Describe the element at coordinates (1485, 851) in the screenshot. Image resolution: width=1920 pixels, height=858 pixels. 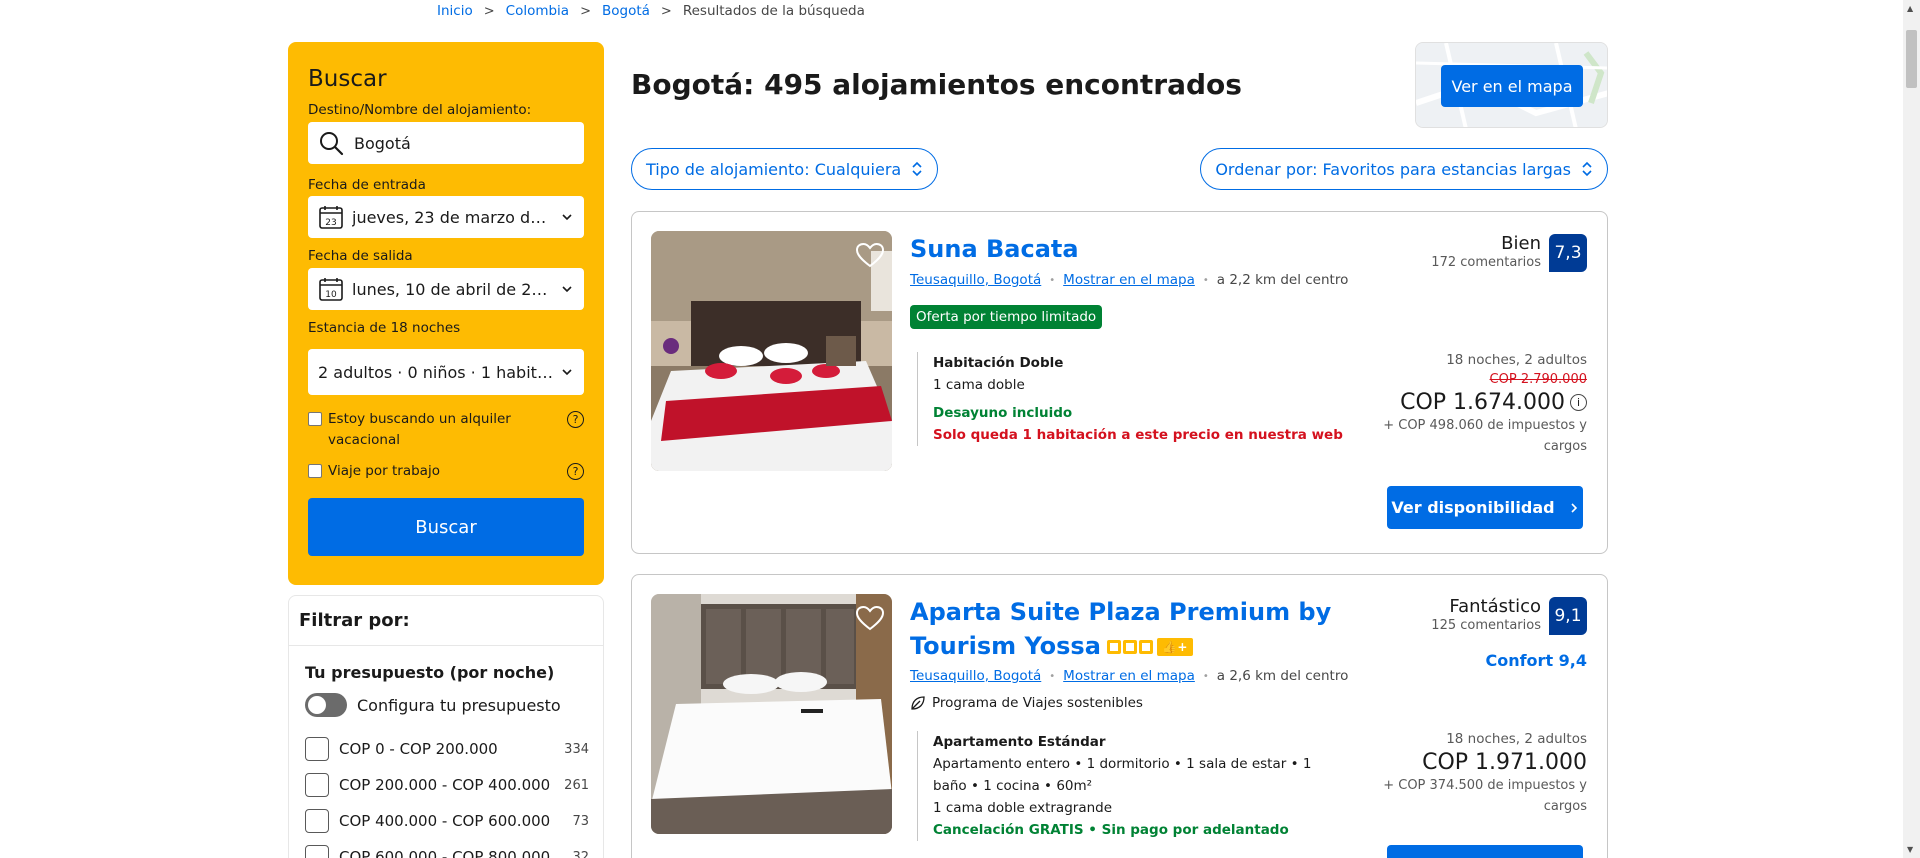
I see `see-availability-button` at that location.